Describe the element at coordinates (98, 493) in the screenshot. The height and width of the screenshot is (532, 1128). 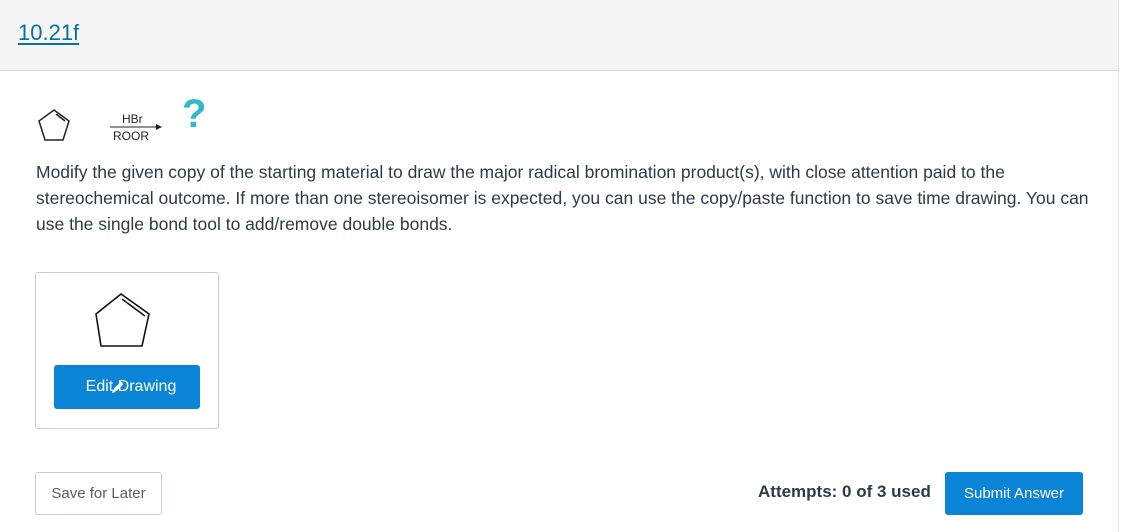
I see `save-for-later-button: Save for Later` at that location.